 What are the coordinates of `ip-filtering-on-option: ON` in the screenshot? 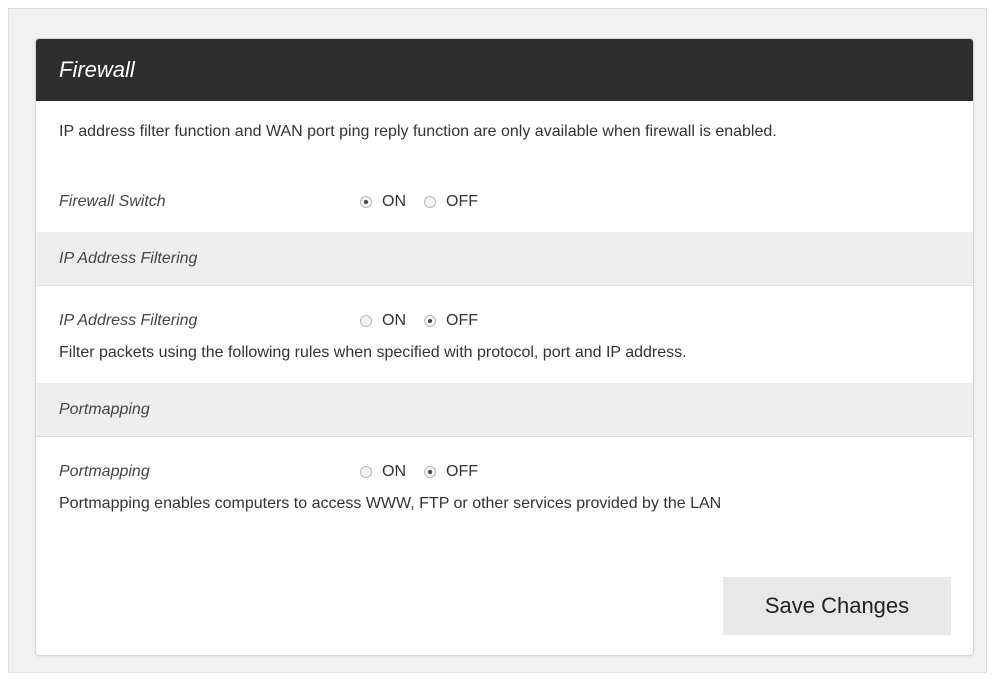 It's located at (383, 321).